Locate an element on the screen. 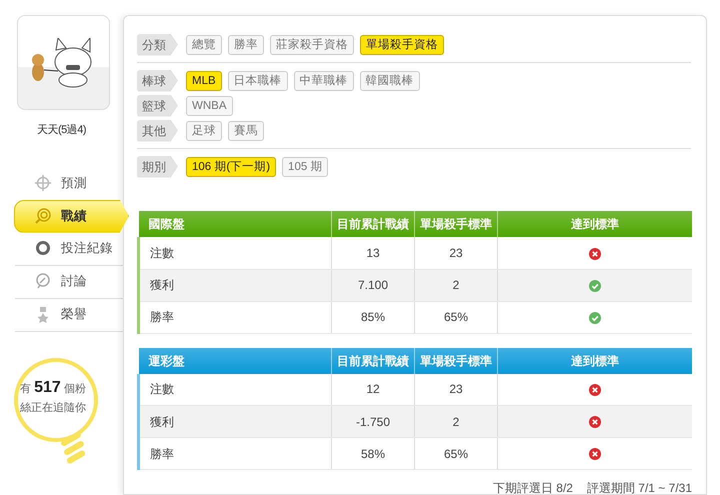  filter-option: 105 期 is located at coordinates (305, 166).